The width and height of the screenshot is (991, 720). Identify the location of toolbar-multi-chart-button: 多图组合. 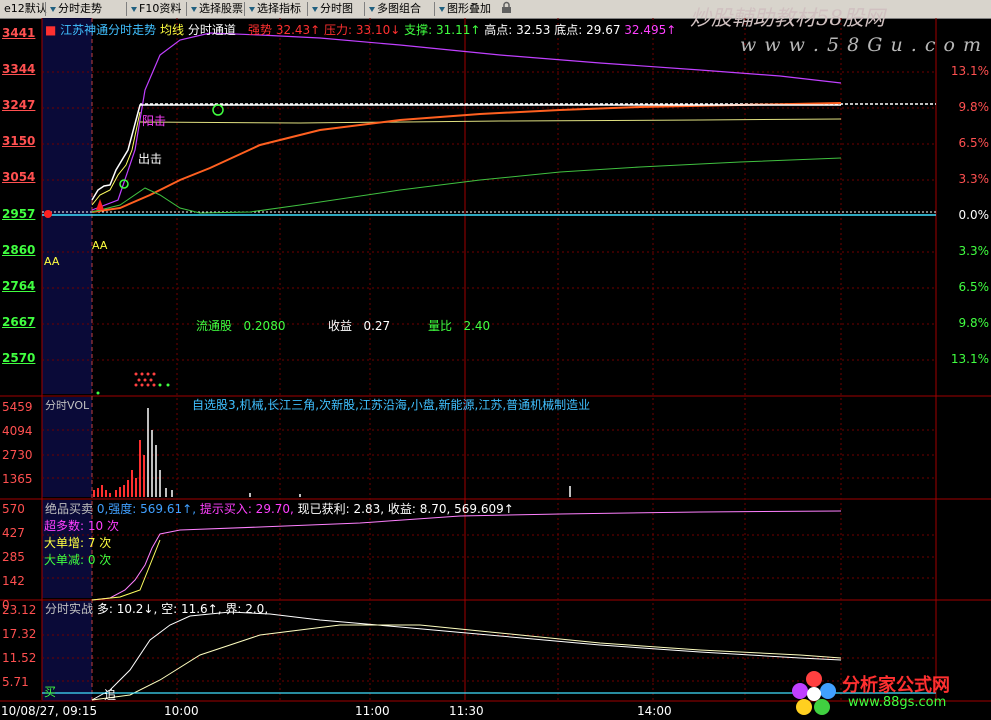
(395, 9).